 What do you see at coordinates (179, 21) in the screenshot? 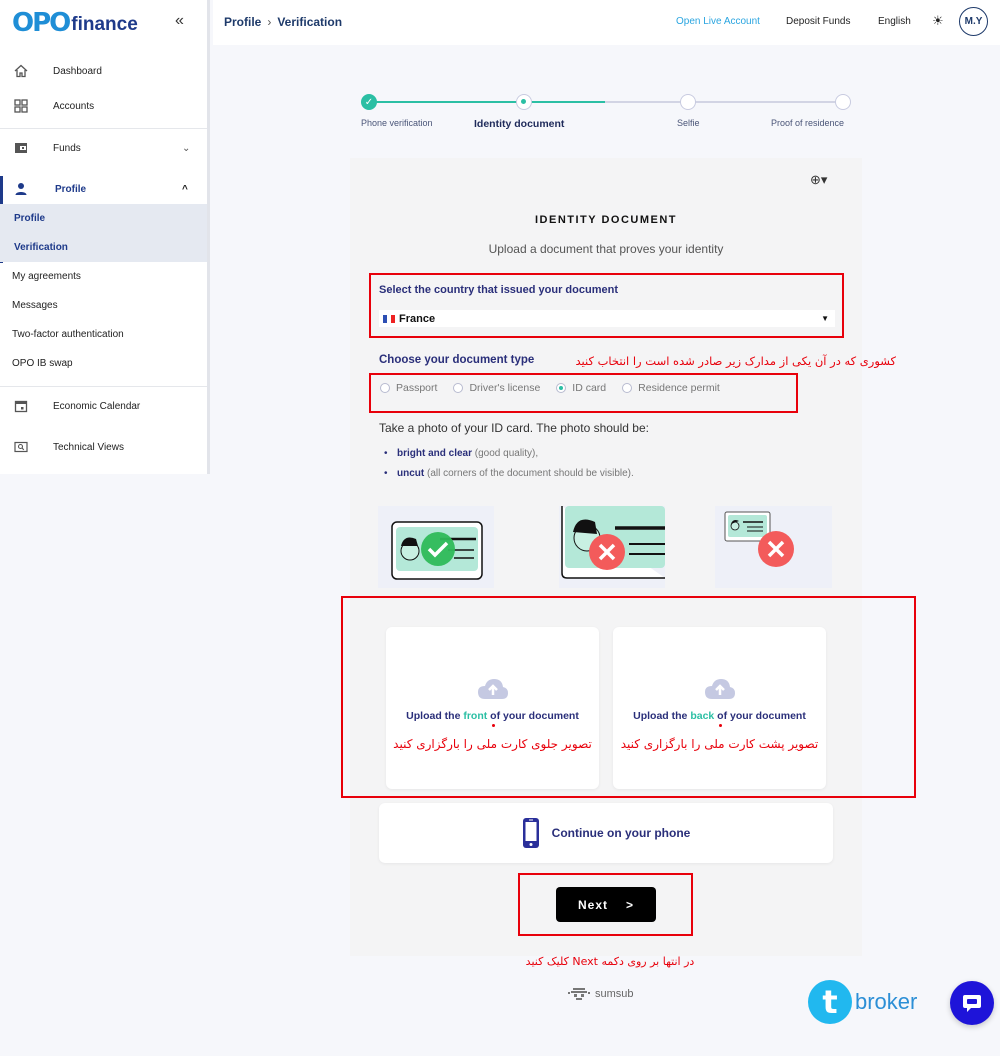
I see `double-chevron-left-icon: «` at bounding box center [179, 21].